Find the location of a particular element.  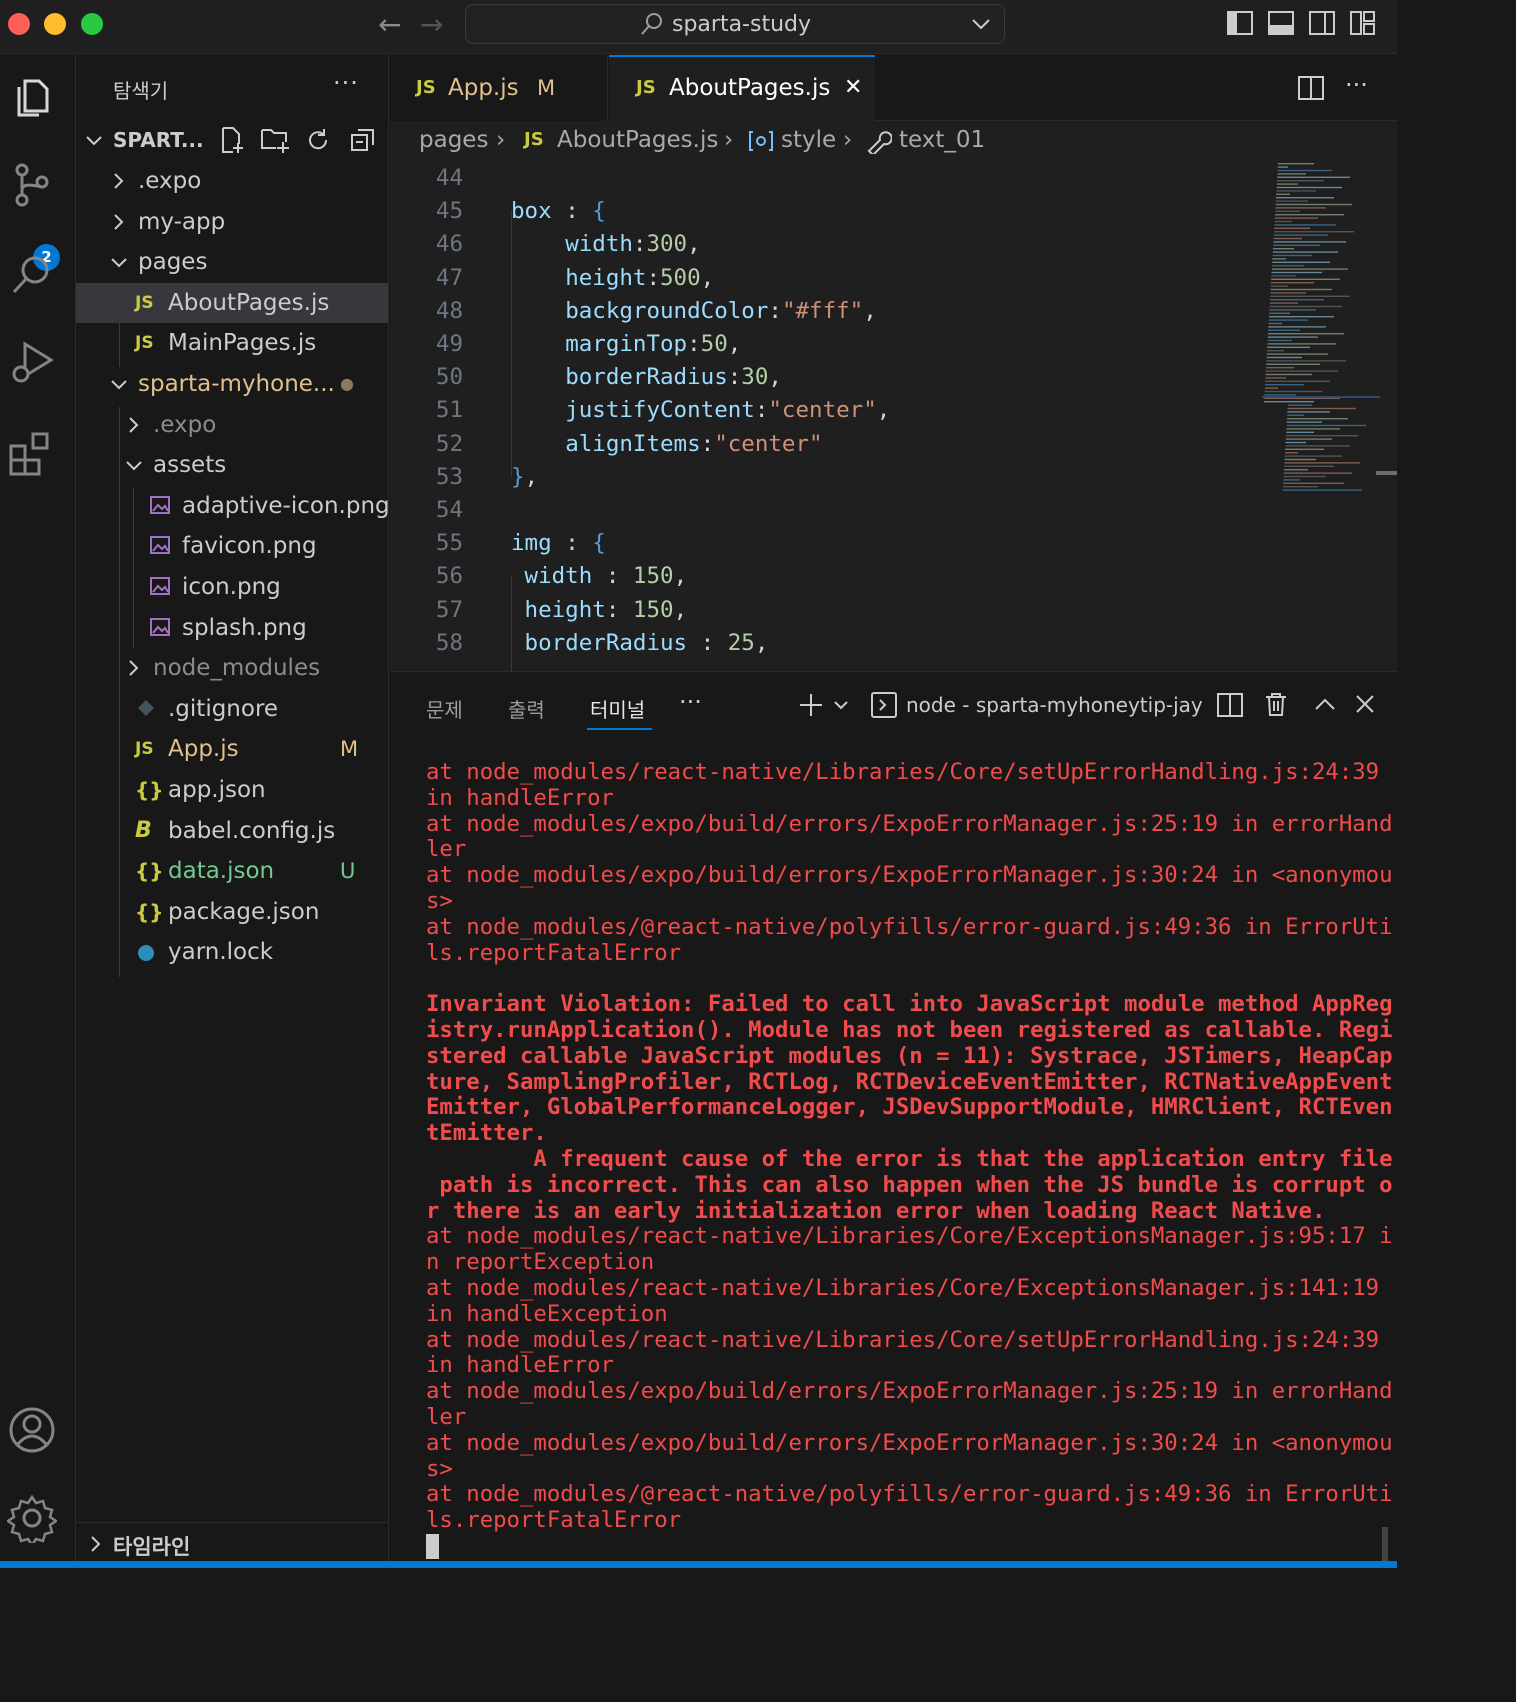

breadcrumb-item: text_01 is located at coordinates (942, 140).